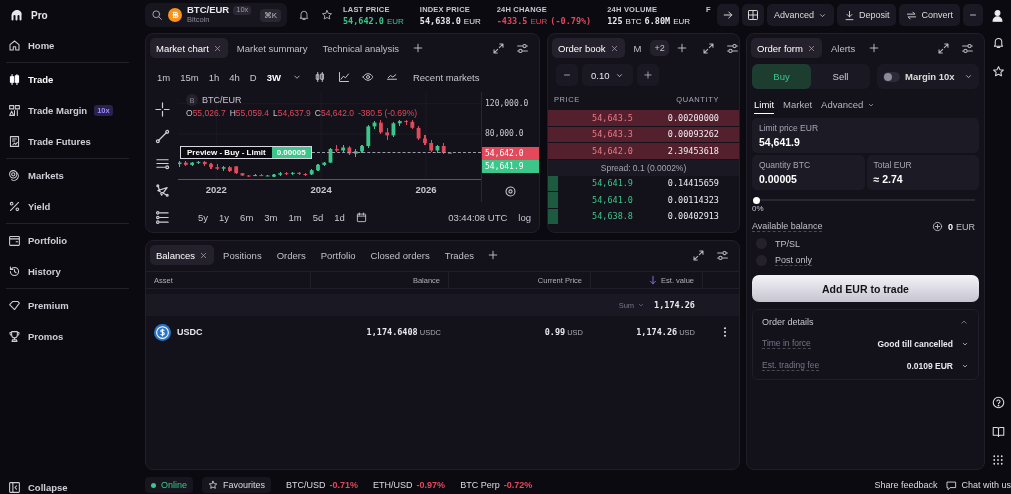  What do you see at coordinates (567, 75) in the screenshot?
I see `decrease-button` at bounding box center [567, 75].